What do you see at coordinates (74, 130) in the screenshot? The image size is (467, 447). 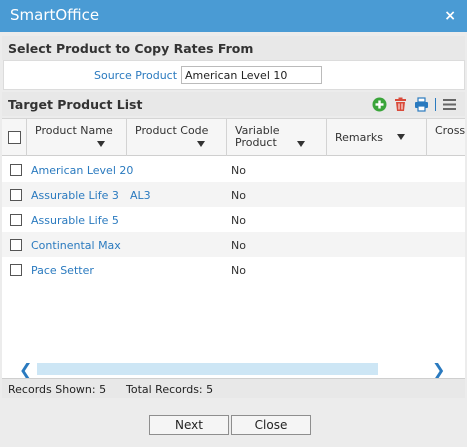 I see `column-label: Product Name` at bounding box center [74, 130].